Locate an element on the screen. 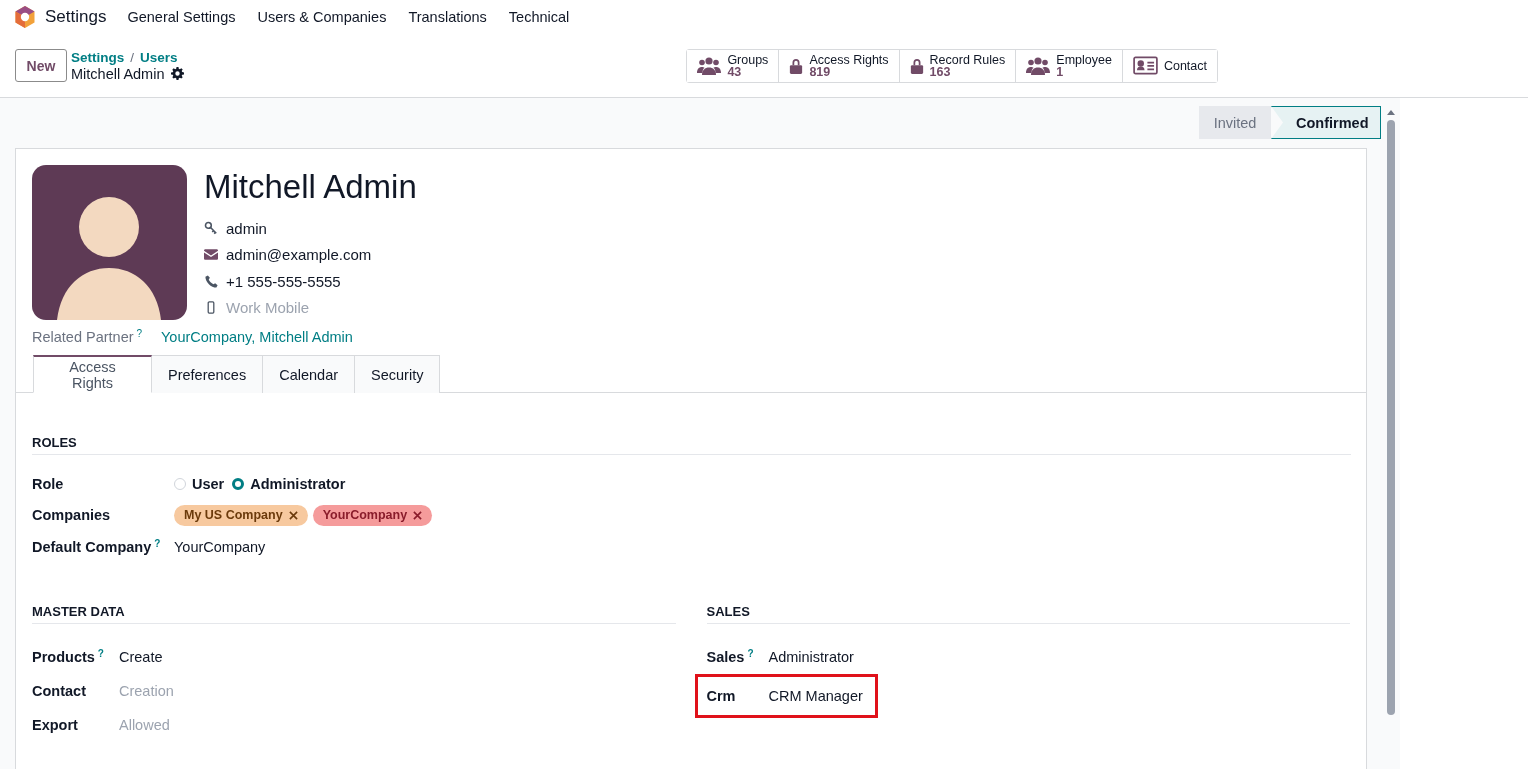 This screenshot has height=769, width=1528. radio-button is located at coordinates (238, 484).